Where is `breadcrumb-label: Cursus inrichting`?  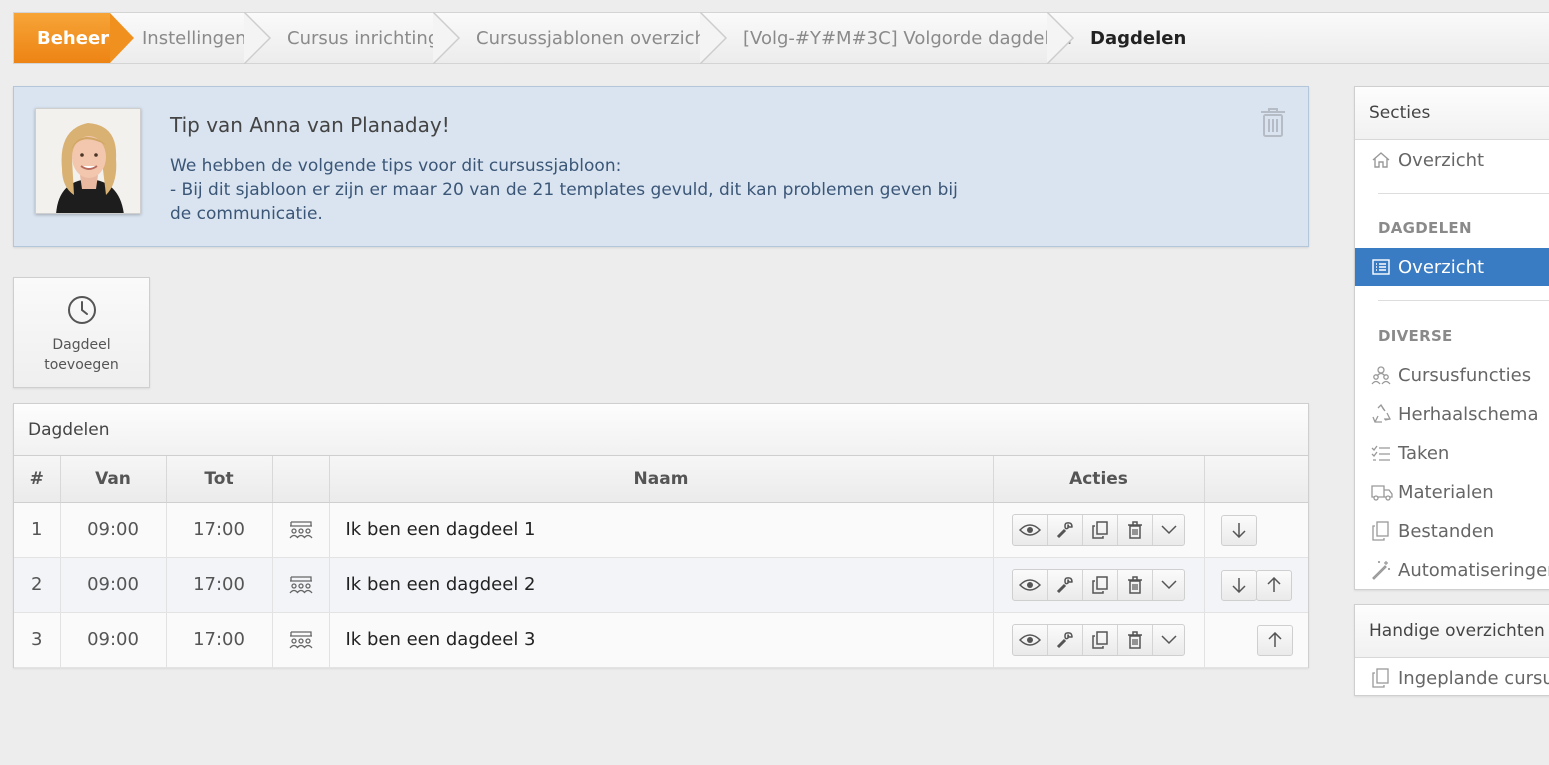
breadcrumb-label: Cursus inrichting is located at coordinates (363, 38).